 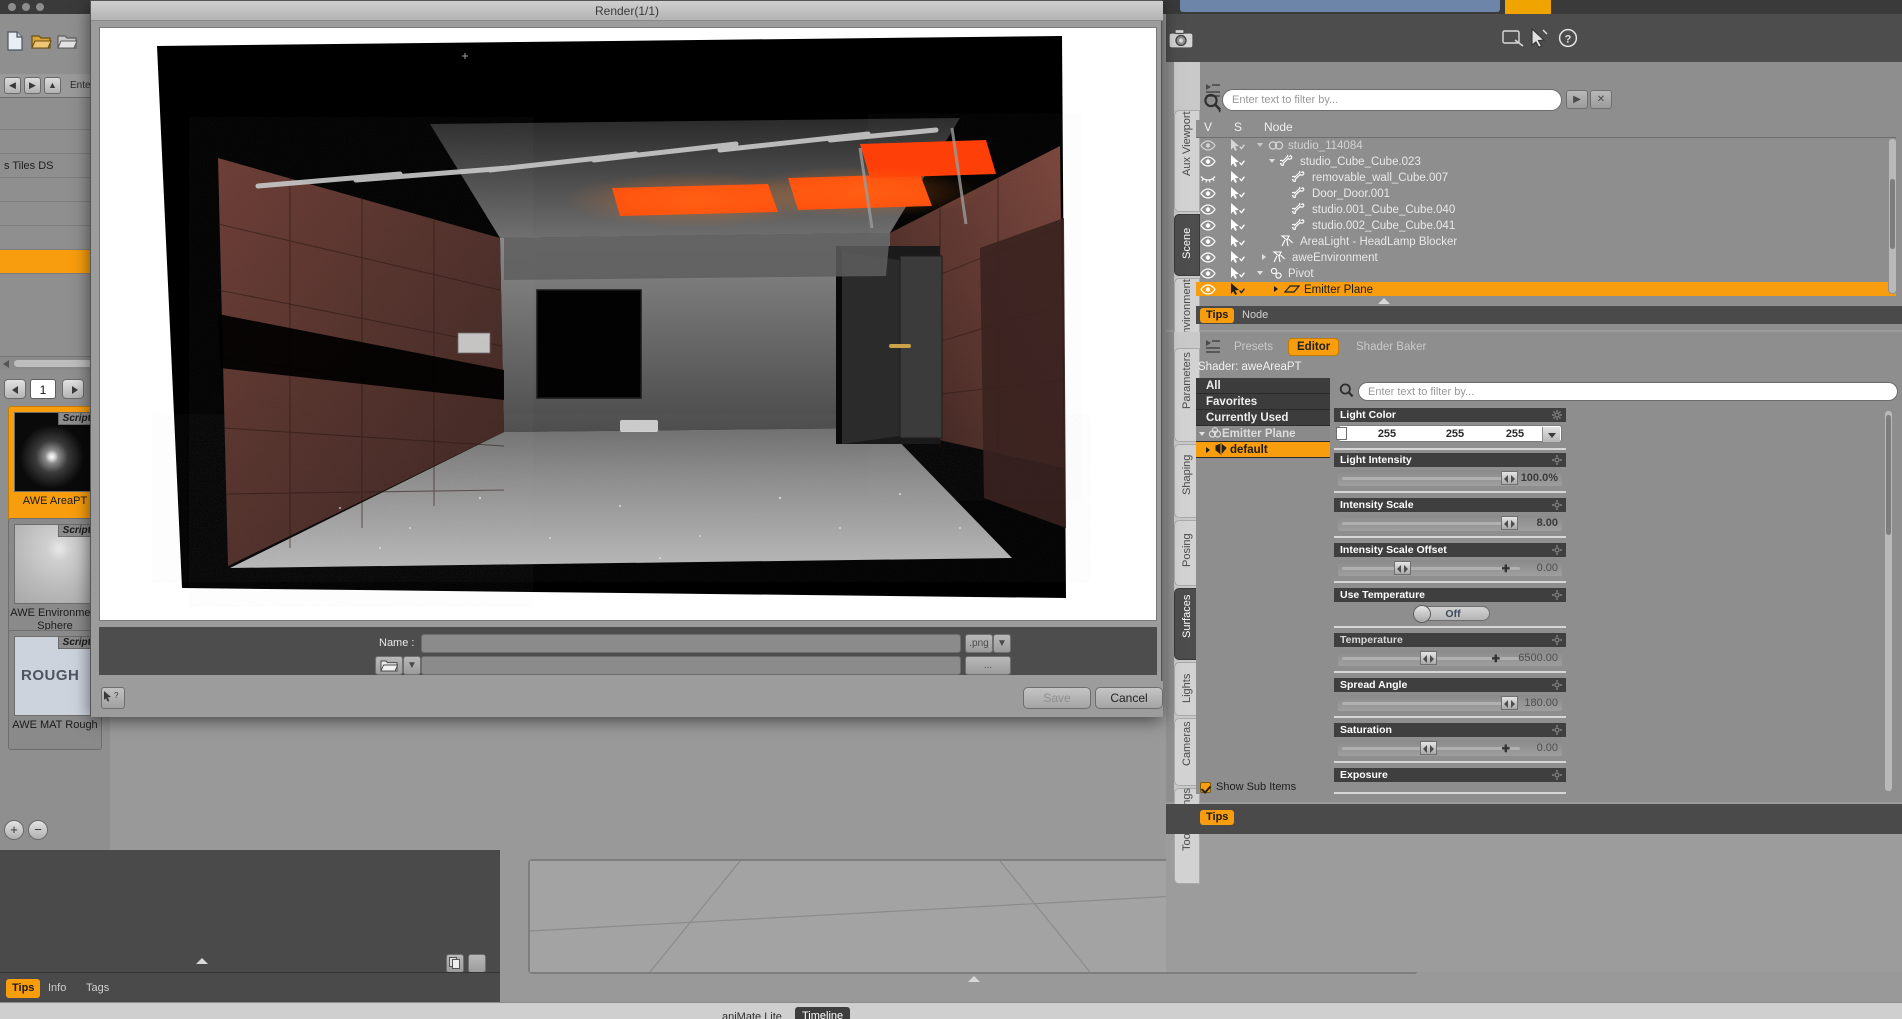 I want to click on pane-collapse-arrow, so click(x=202, y=961).